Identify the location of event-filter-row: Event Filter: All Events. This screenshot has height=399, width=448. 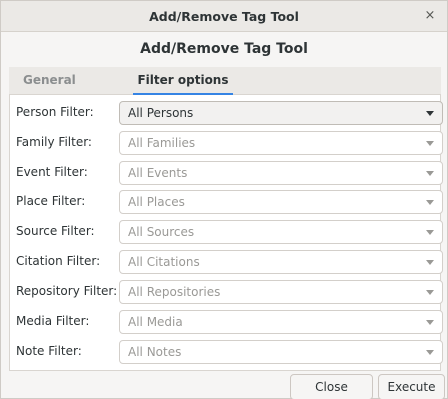
(226, 172).